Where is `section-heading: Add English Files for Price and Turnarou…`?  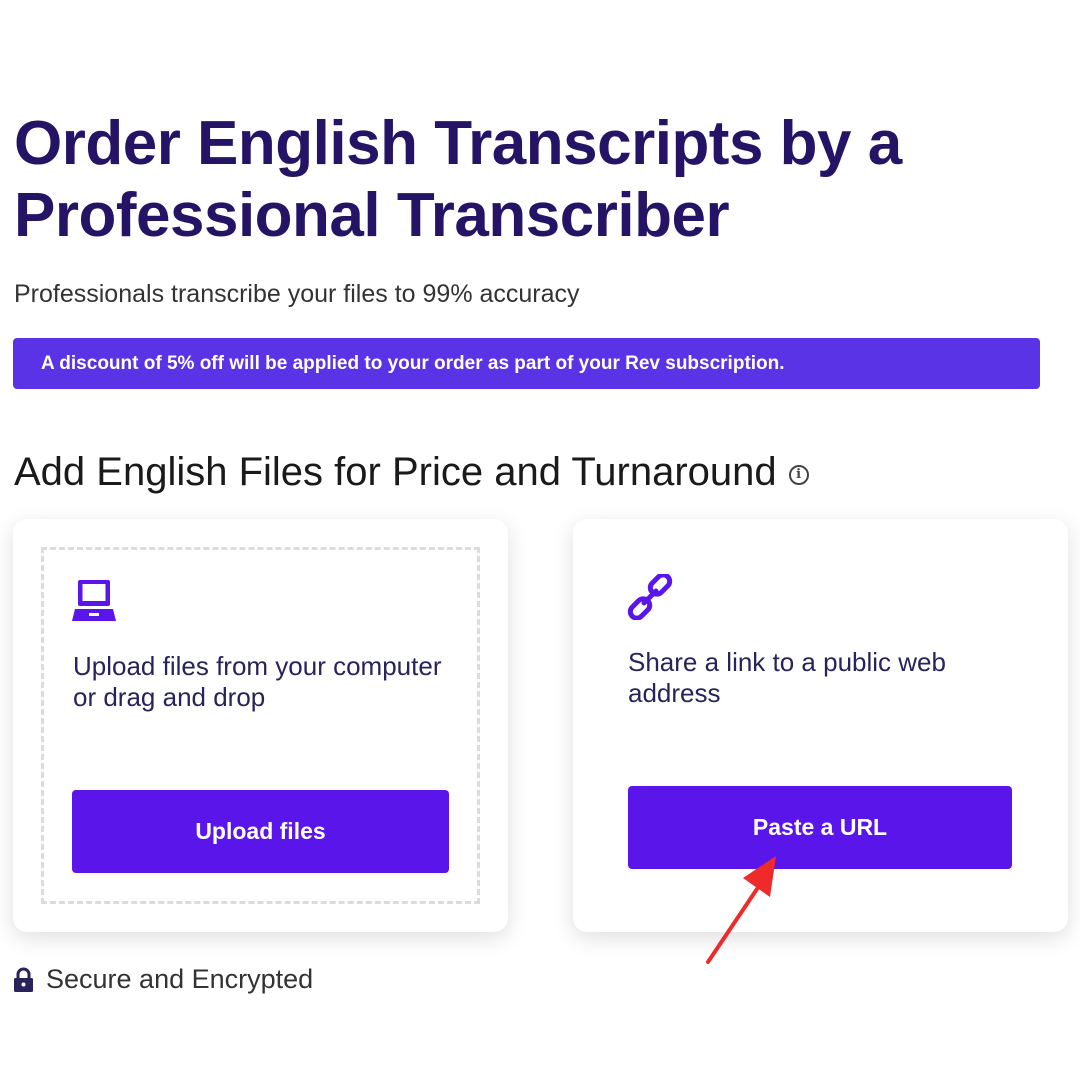
section-heading: Add English Files for Price and Turnarou… is located at coordinates (411, 472).